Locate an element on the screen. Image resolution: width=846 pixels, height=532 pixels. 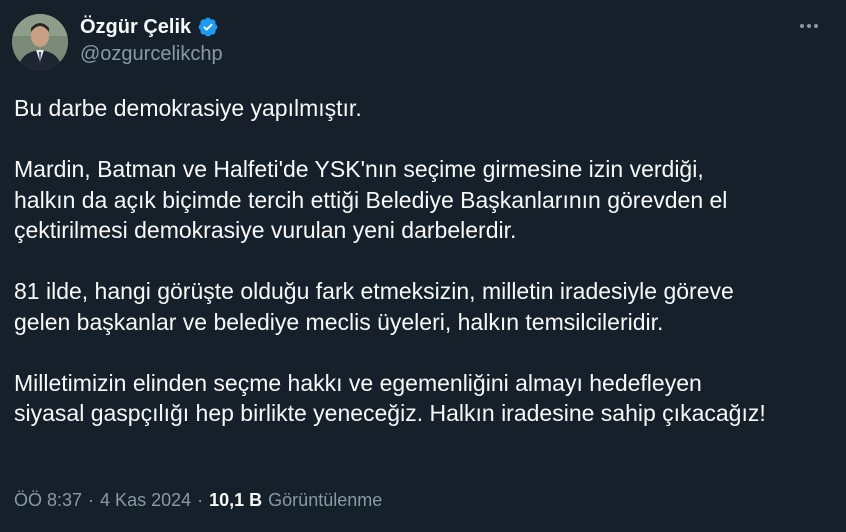
author-name-row: Özgür Çelik is located at coordinates (149, 27).